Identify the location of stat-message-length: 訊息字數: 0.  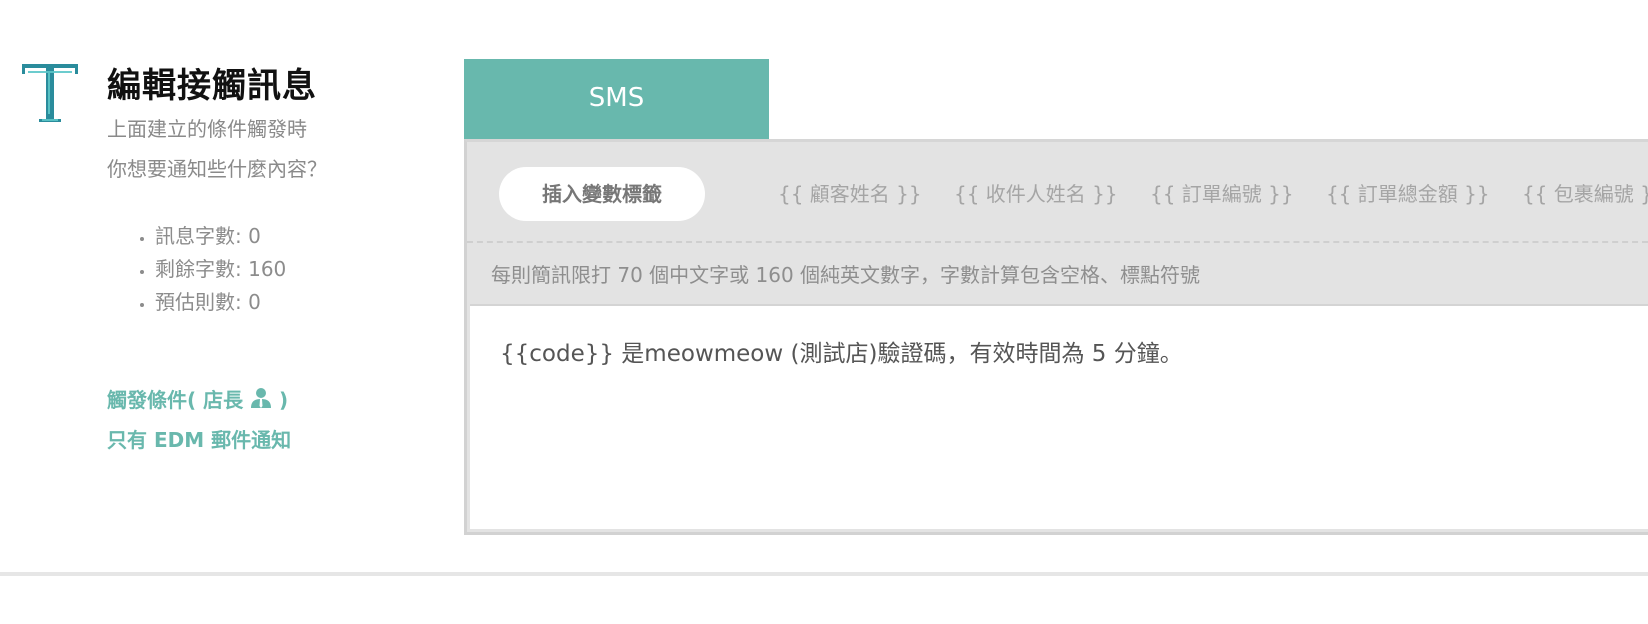
(220, 236).